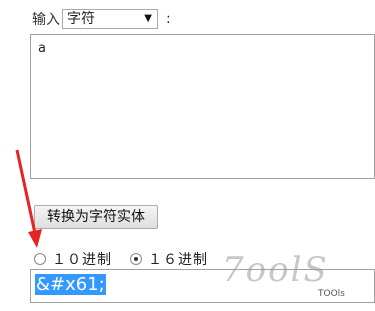  What do you see at coordinates (168, 19) in the screenshot?
I see `colon-label: :` at bounding box center [168, 19].